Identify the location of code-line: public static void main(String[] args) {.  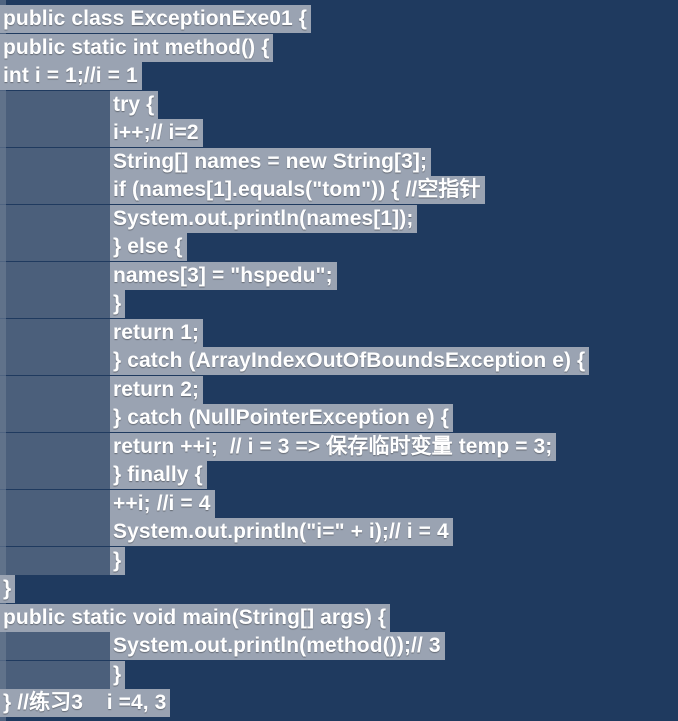
(195, 618).